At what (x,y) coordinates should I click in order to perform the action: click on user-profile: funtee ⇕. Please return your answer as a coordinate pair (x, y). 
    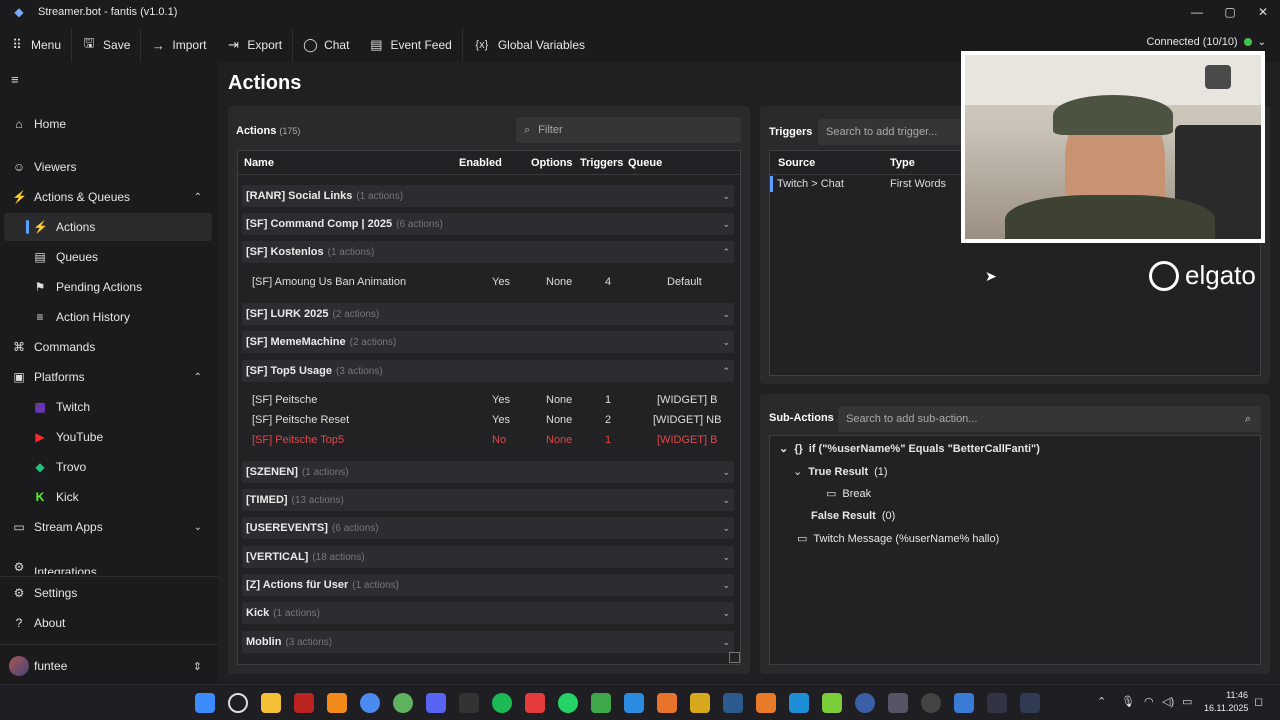
    Looking at the image, I should click on (109, 666).